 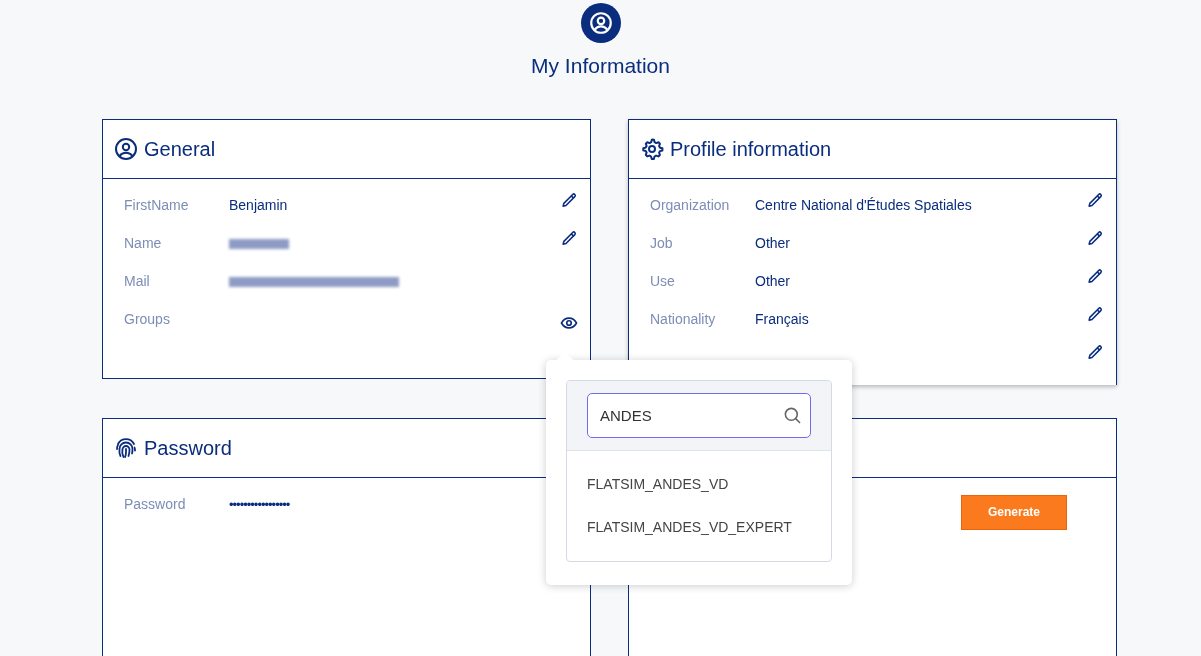 I want to click on pixelated-value, so click(x=259, y=243).